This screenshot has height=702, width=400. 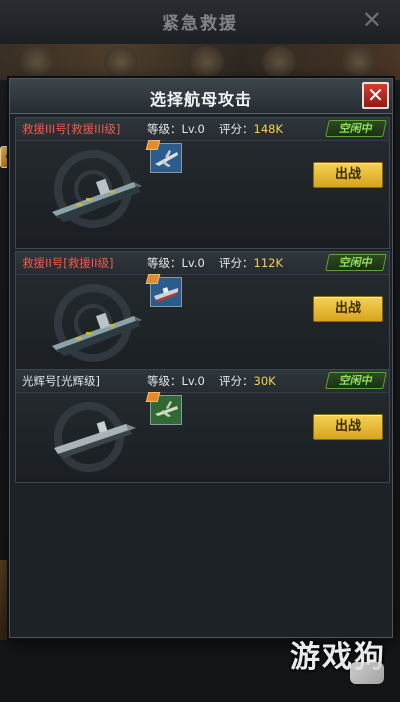 I want to click on background-header: 紧急救援 ✕, so click(x=200, y=22).